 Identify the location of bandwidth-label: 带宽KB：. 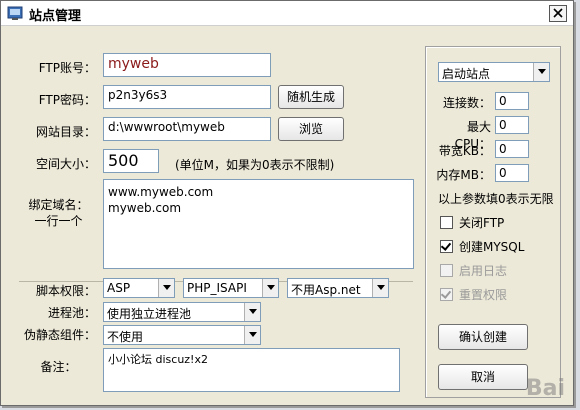
(464, 151).